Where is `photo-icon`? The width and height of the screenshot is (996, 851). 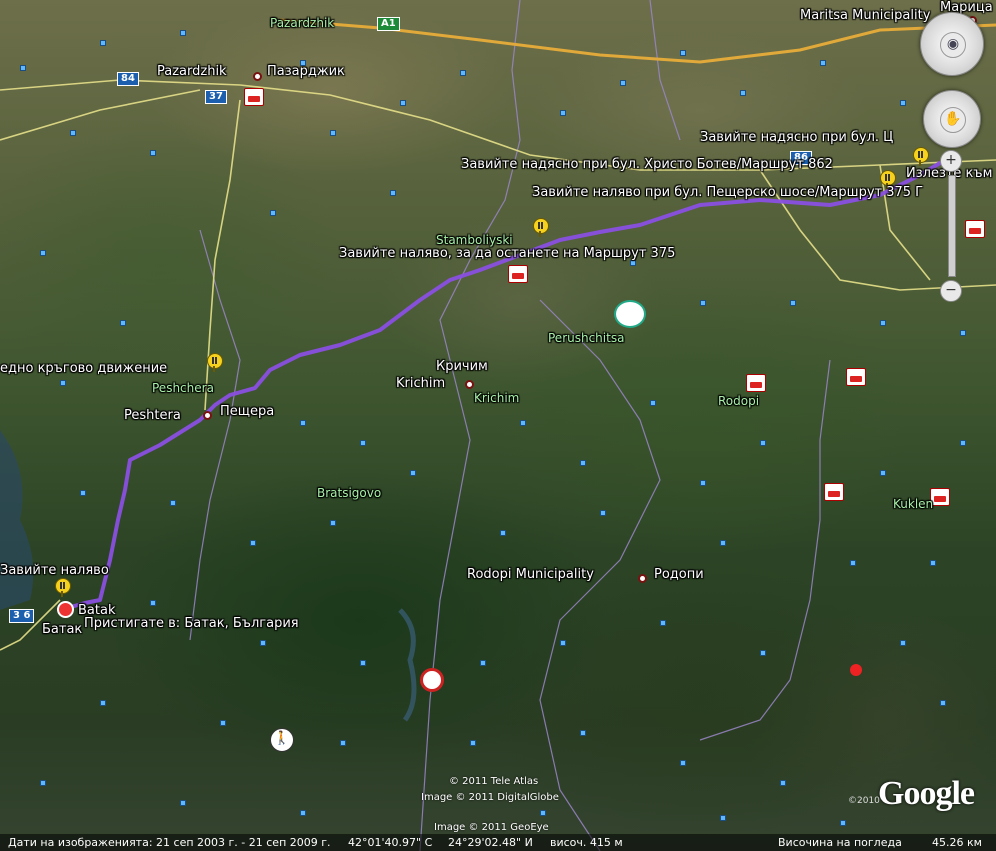 photo-icon is located at coordinates (432, 680).